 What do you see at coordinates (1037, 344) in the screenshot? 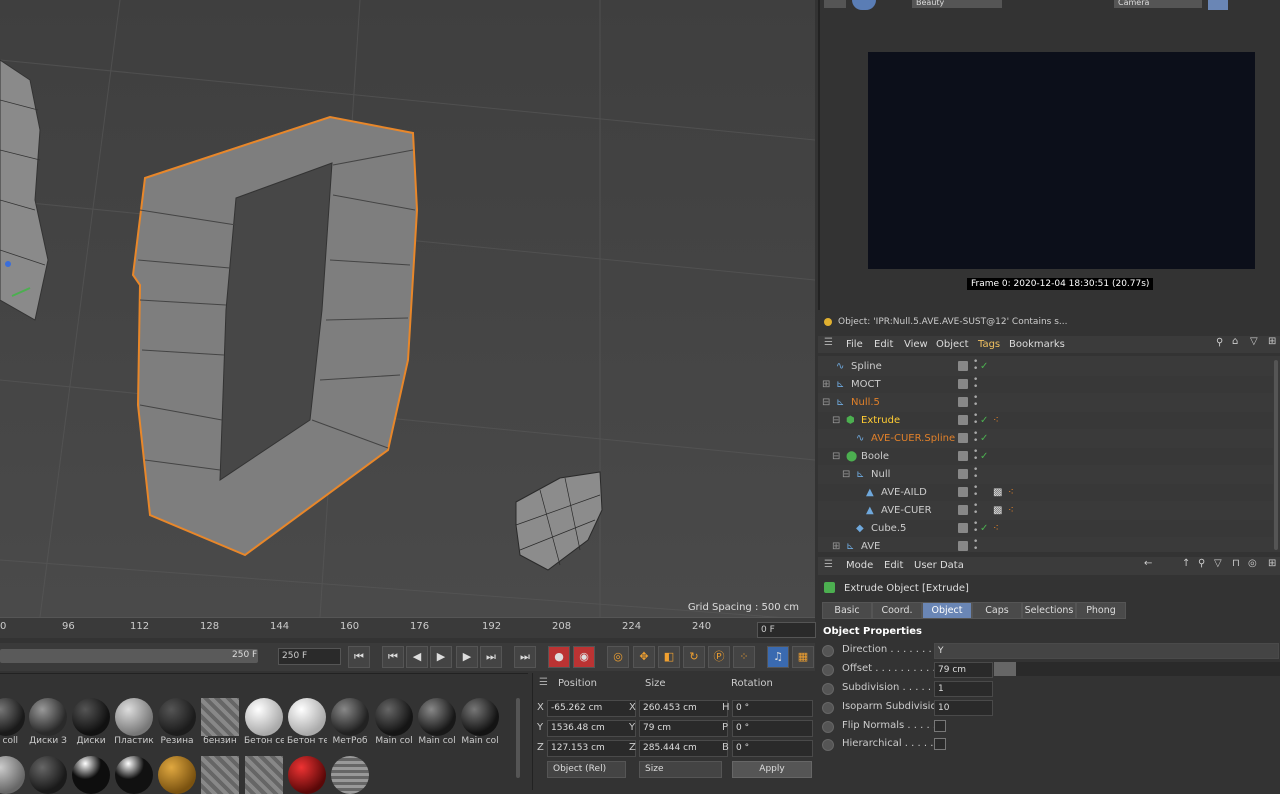
I see `menu-bookmarks: Bookmarks` at bounding box center [1037, 344].